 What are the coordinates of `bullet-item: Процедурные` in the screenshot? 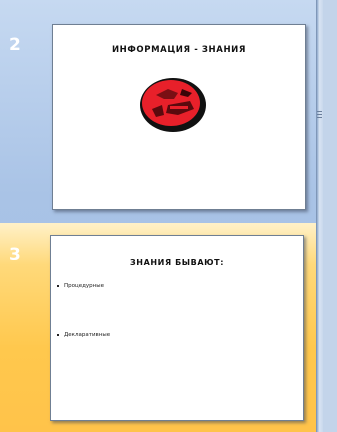 It's located at (80, 286).